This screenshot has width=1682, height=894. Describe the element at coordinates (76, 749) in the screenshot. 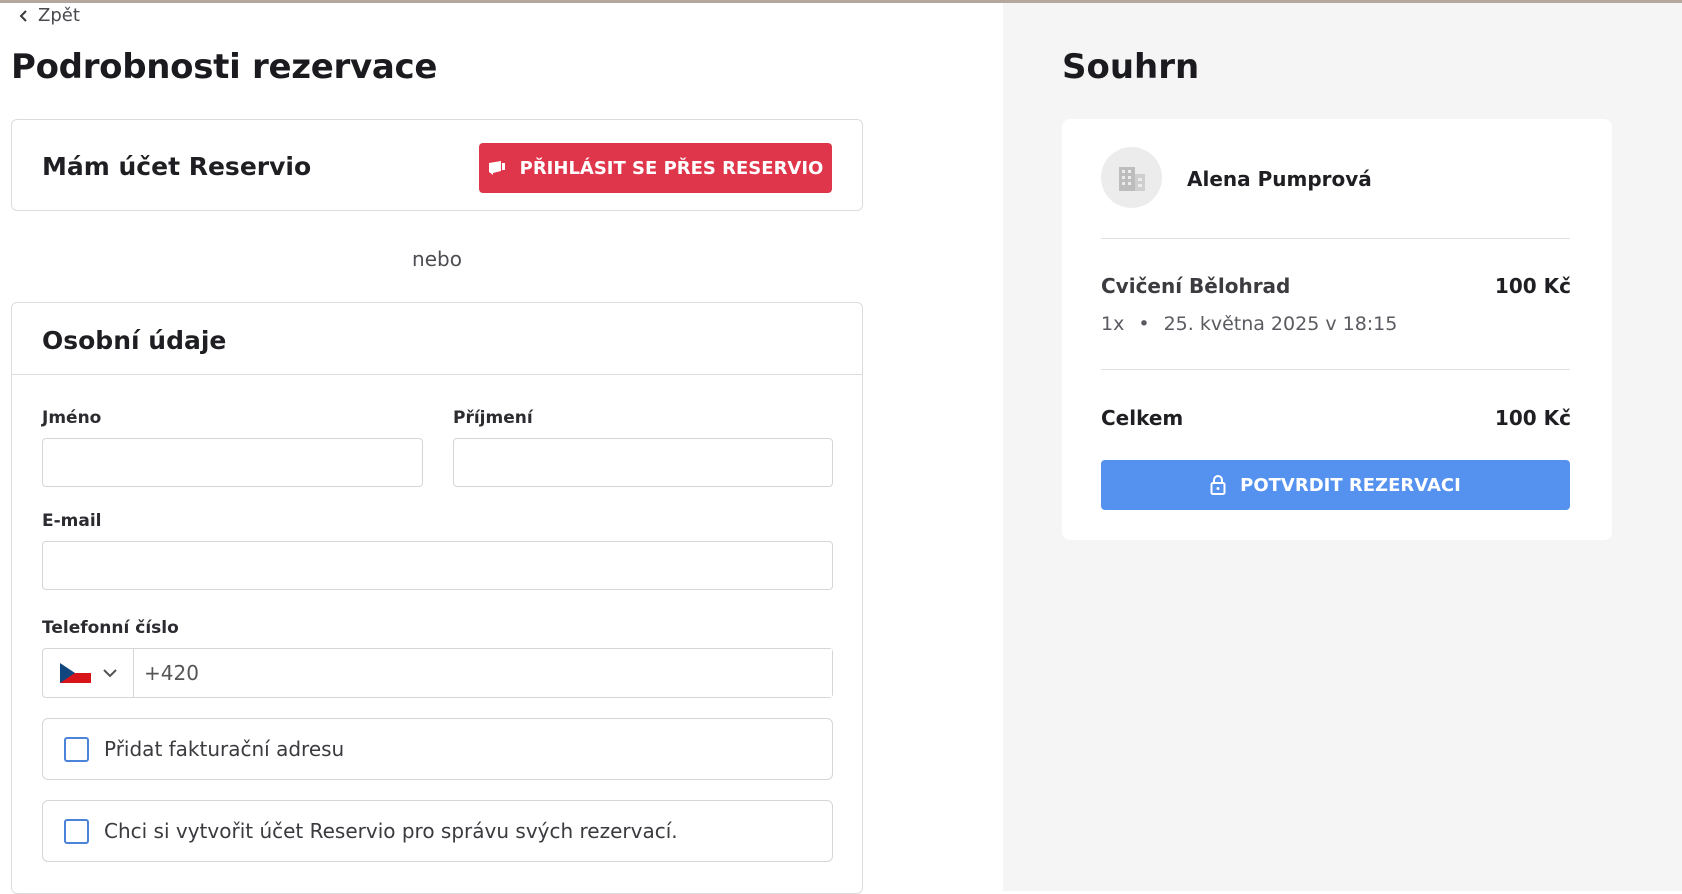

I see `billing-address-checkbox` at that location.